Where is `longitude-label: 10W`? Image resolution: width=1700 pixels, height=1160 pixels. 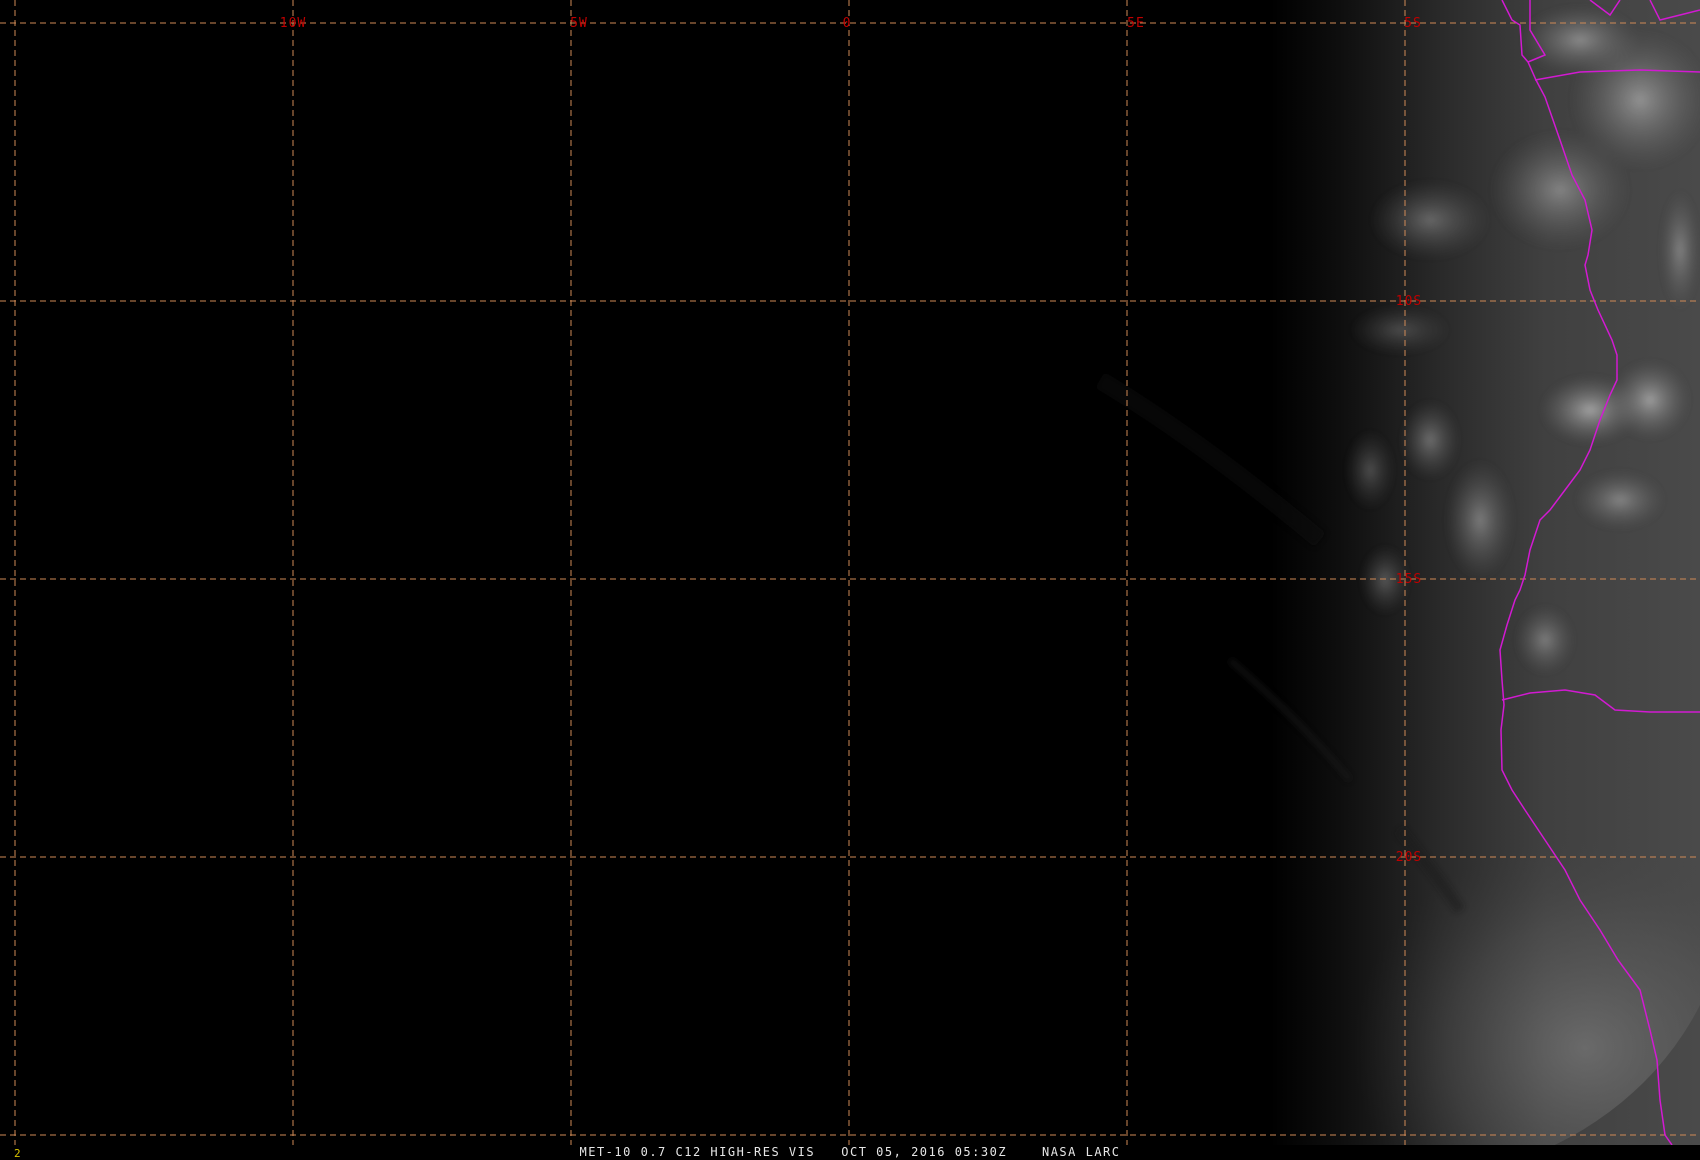 longitude-label: 10W is located at coordinates (293, 23).